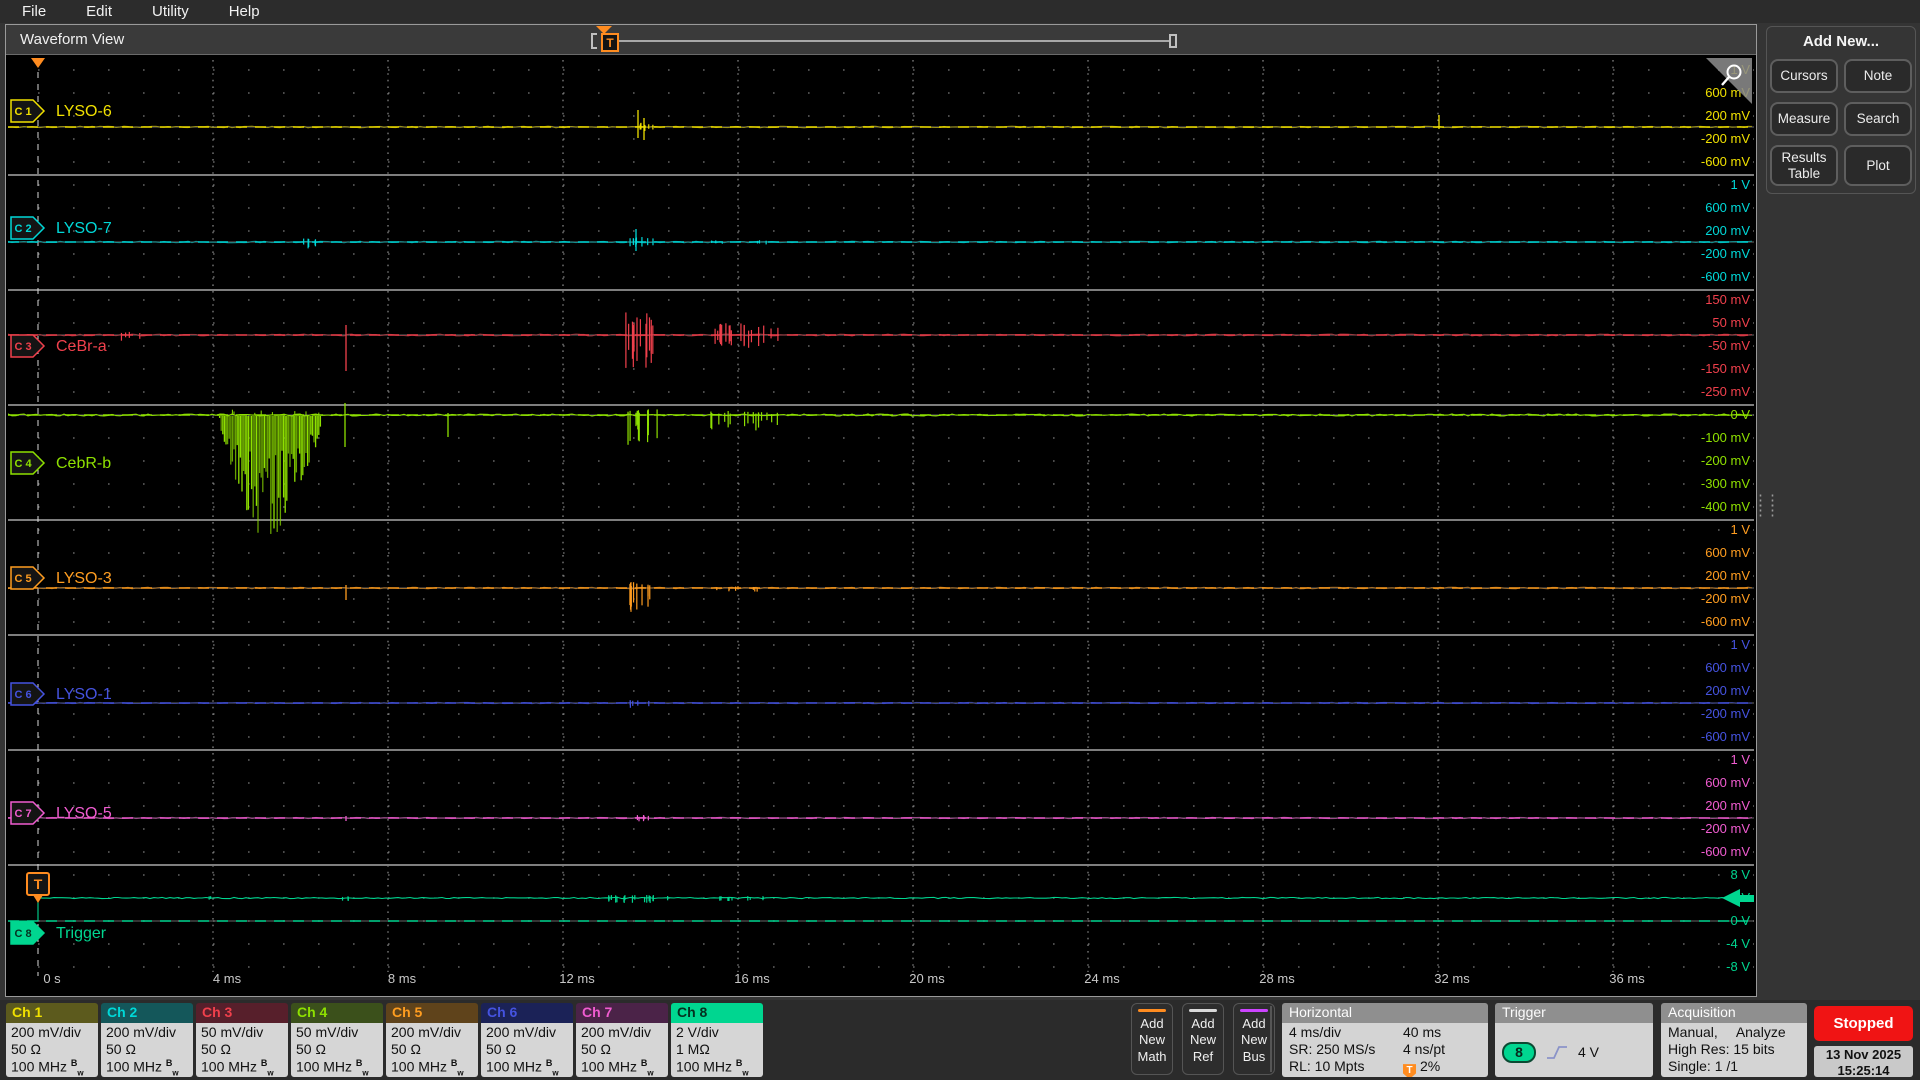 The width and height of the screenshot is (1920, 1080). What do you see at coordinates (242, 1040) in the screenshot?
I see `channel-badge-ch3: Ch 3 50 mV/div 50 Ω 100 MHz Bw` at bounding box center [242, 1040].